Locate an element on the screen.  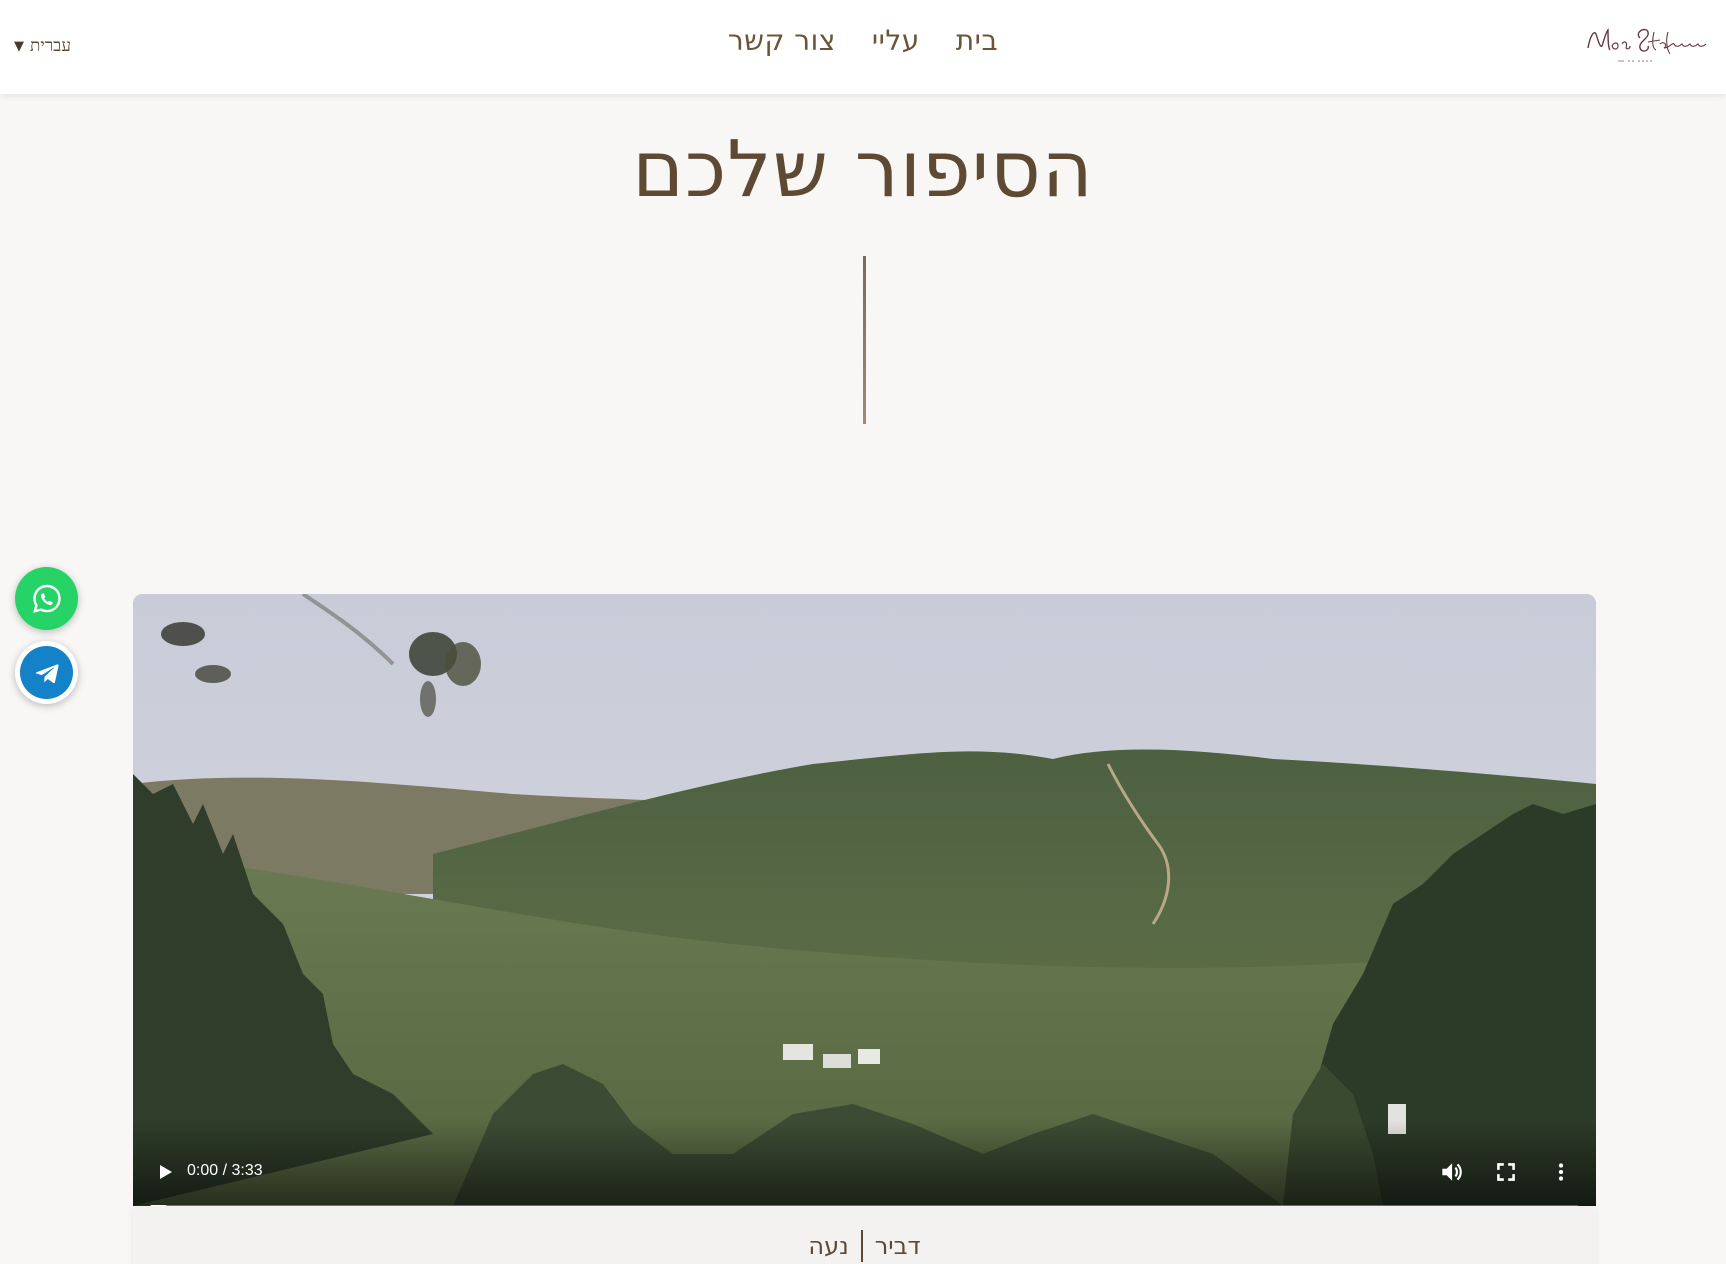
nav-home: בית is located at coordinates (977, 40).